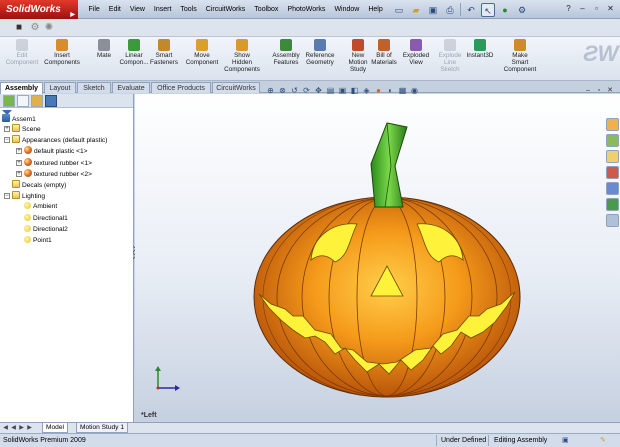 This screenshot has width=620, height=447. What do you see at coordinates (55, 428) in the screenshot?
I see `tab-model: Model` at bounding box center [55, 428].